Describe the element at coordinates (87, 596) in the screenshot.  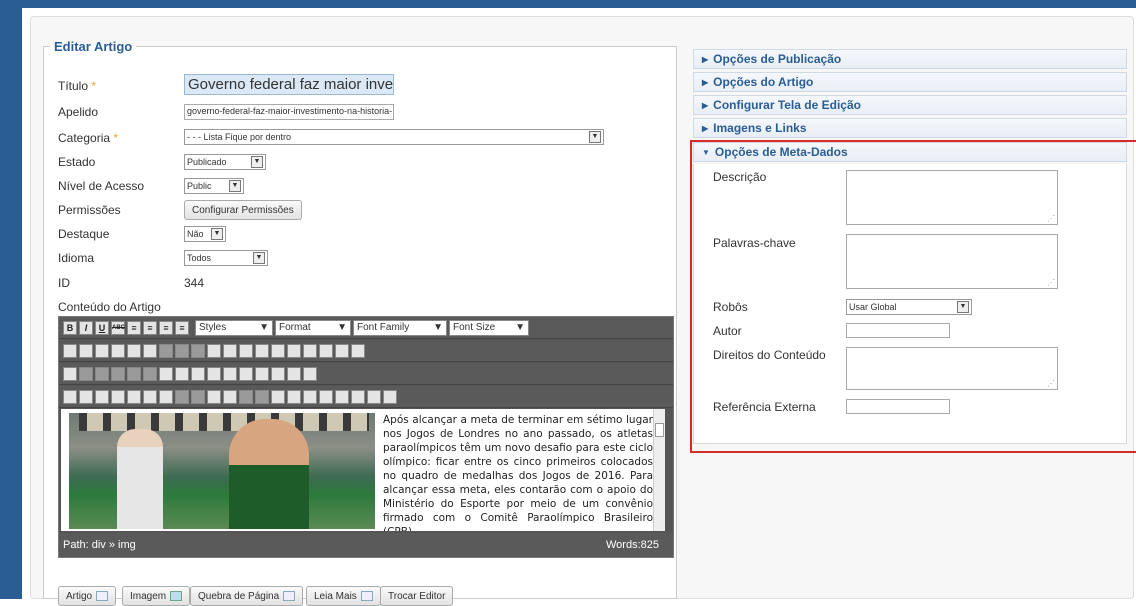
I see `artigo-button: Artigo` at that location.